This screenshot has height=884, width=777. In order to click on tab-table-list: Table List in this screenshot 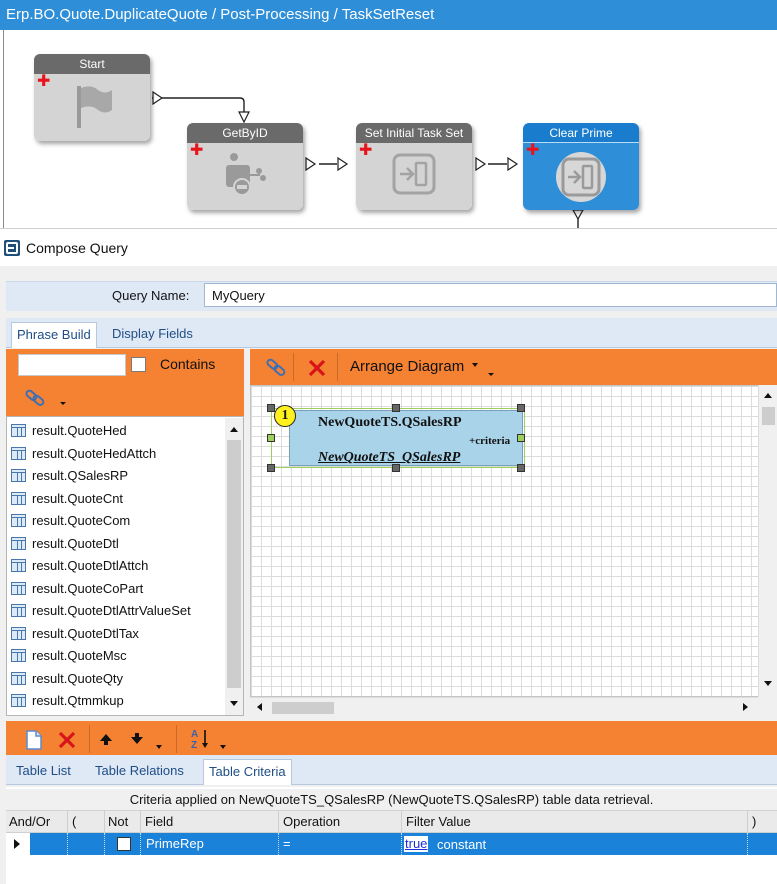, I will do `click(43, 772)`.